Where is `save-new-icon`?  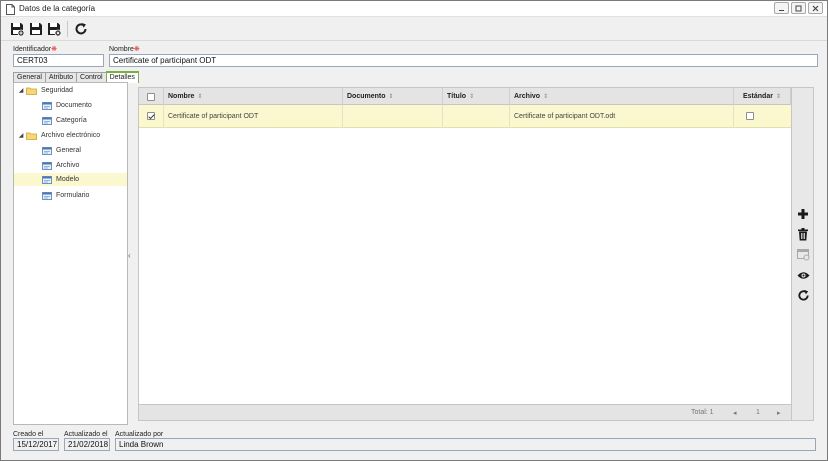
save-new-icon is located at coordinates (17, 29).